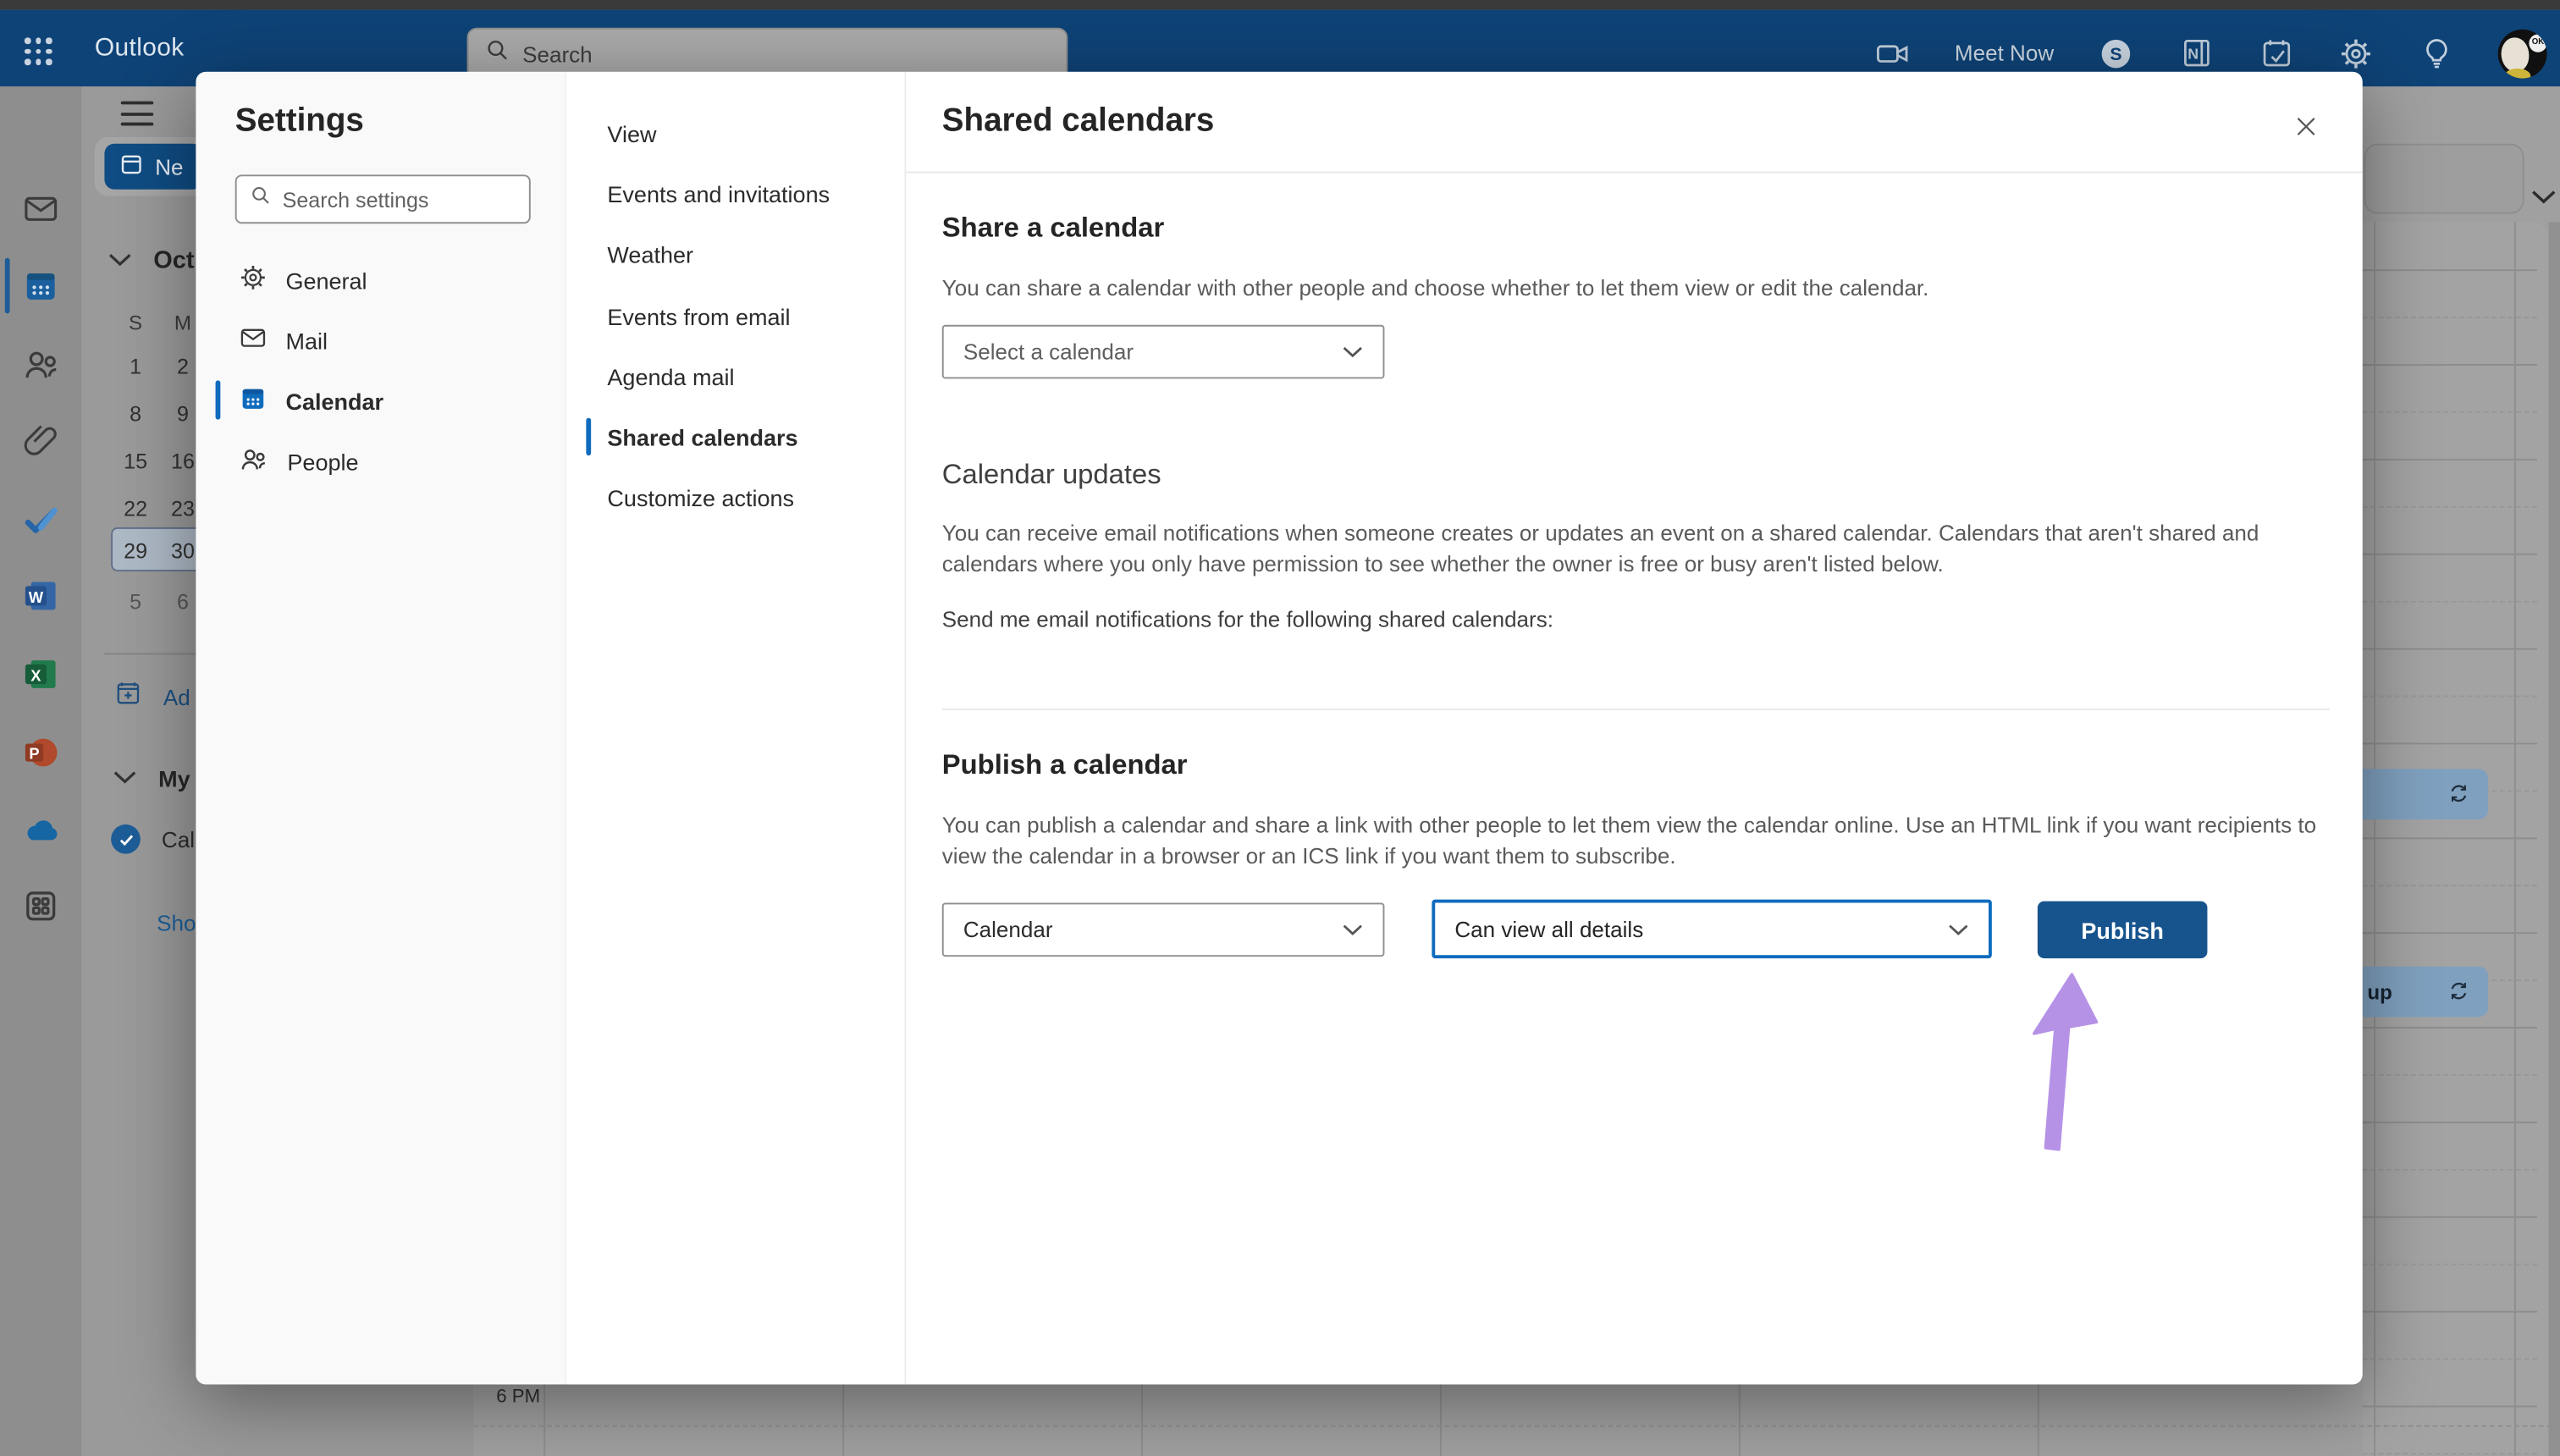 The width and height of the screenshot is (2560, 1456). I want to click on subnav-shared-calendars: Shared calendars, so click(736, 436).